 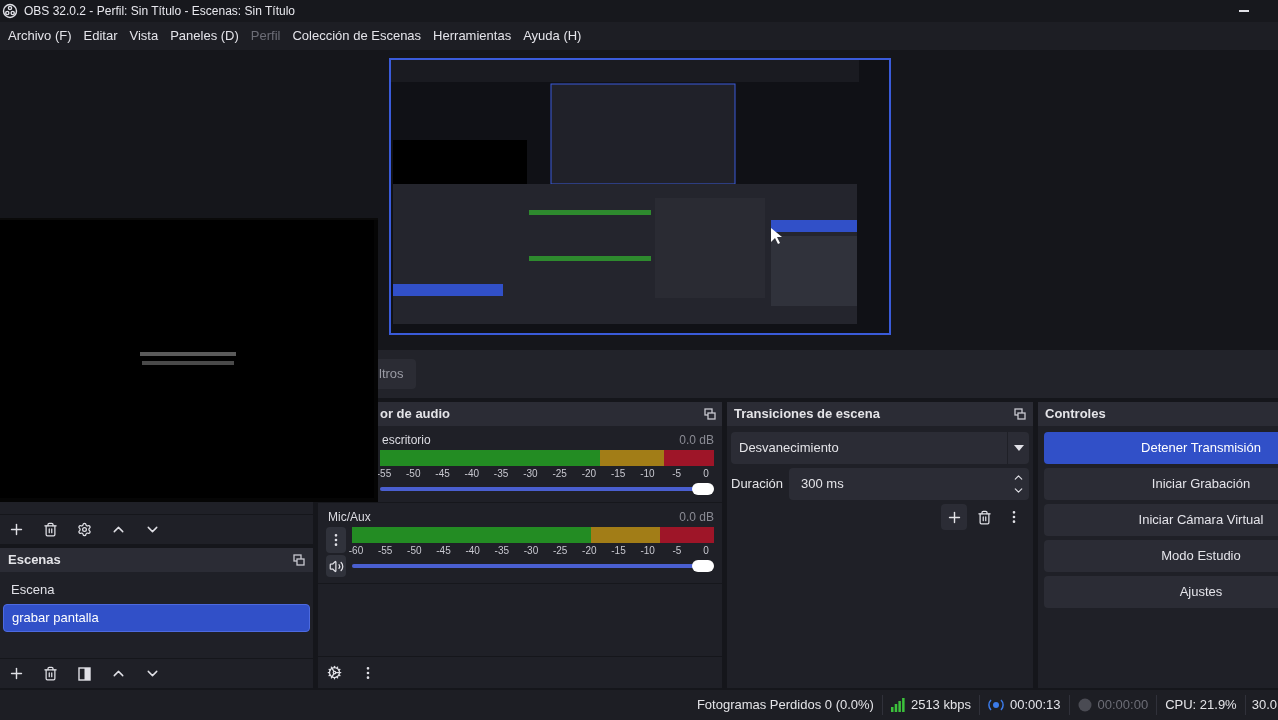 I want to click on app-logo-icon, so click(x=10, y=11).